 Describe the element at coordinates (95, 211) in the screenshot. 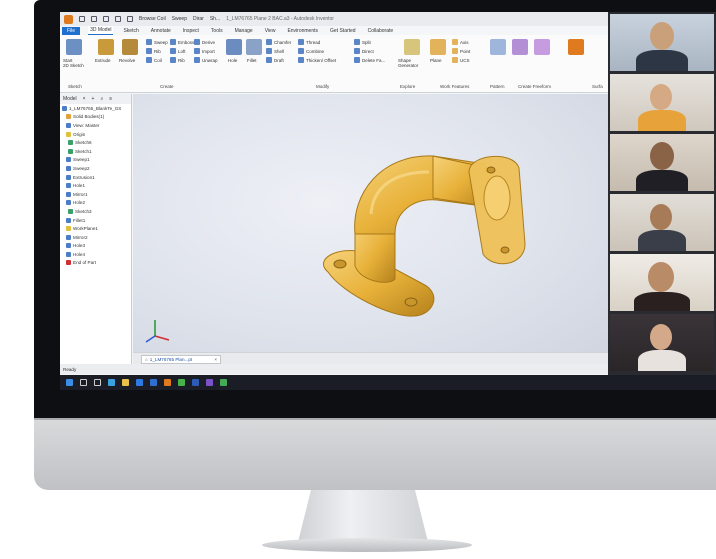

I see `browser-tree-item: Sketch3` at that location.